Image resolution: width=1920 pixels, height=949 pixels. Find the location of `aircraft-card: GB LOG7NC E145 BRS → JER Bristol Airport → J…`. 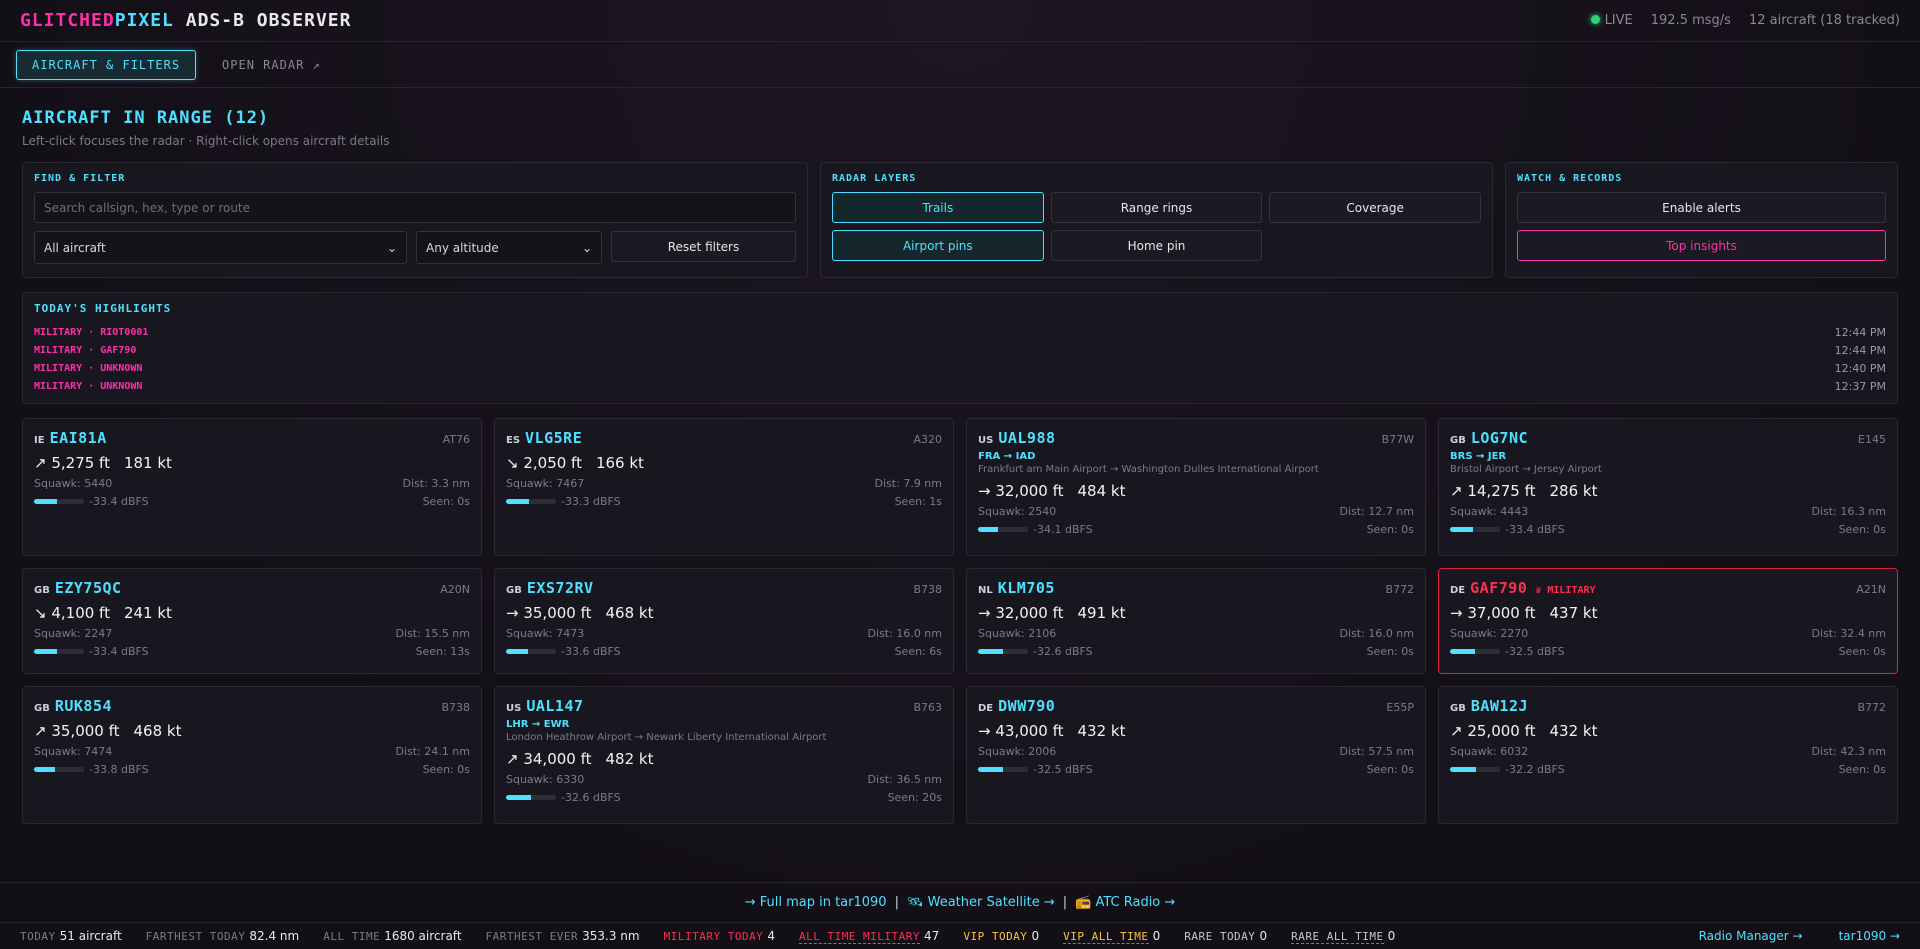

aircraft-card: GB LOG7NC E145 BRS → JER Bristol Airport → J… is located at coordinates (1668, 487).